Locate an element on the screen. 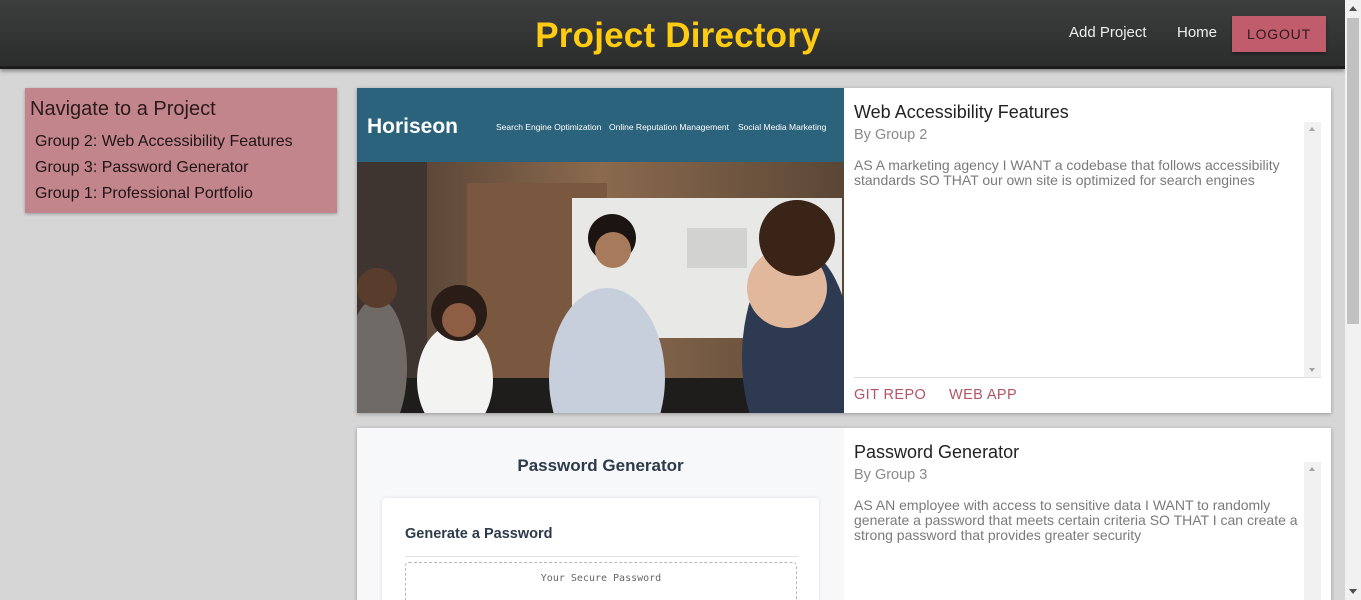  horiseon-nav-social: Social Media Marketing is located at coordinates (782, 127).